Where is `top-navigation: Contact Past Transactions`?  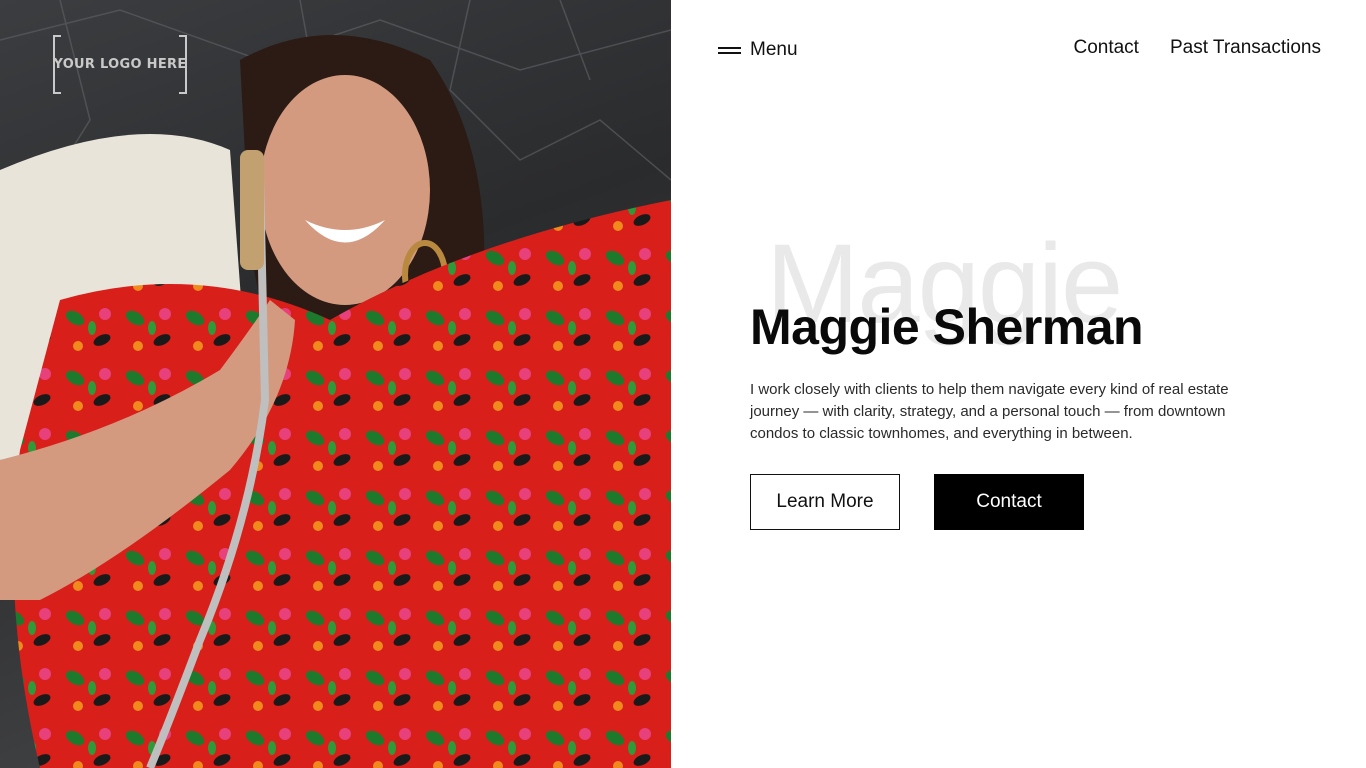
top-navigation: Contact Past Transactions is located at coordinates (1197, 48).